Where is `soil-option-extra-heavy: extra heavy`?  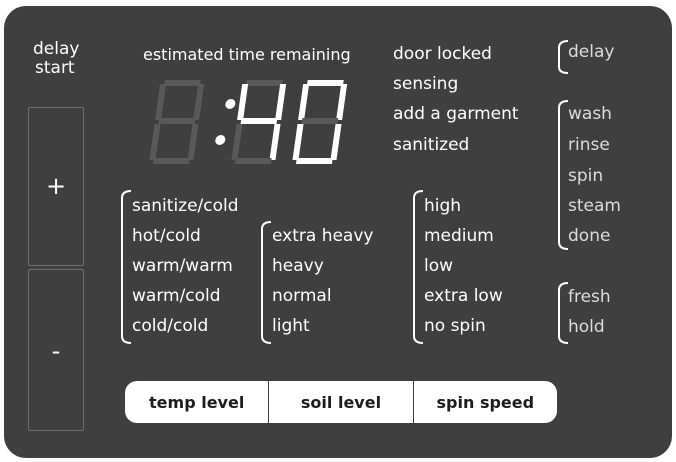
soil-option-extra-heavy: extra heavy is located at coordinates (322, 236).